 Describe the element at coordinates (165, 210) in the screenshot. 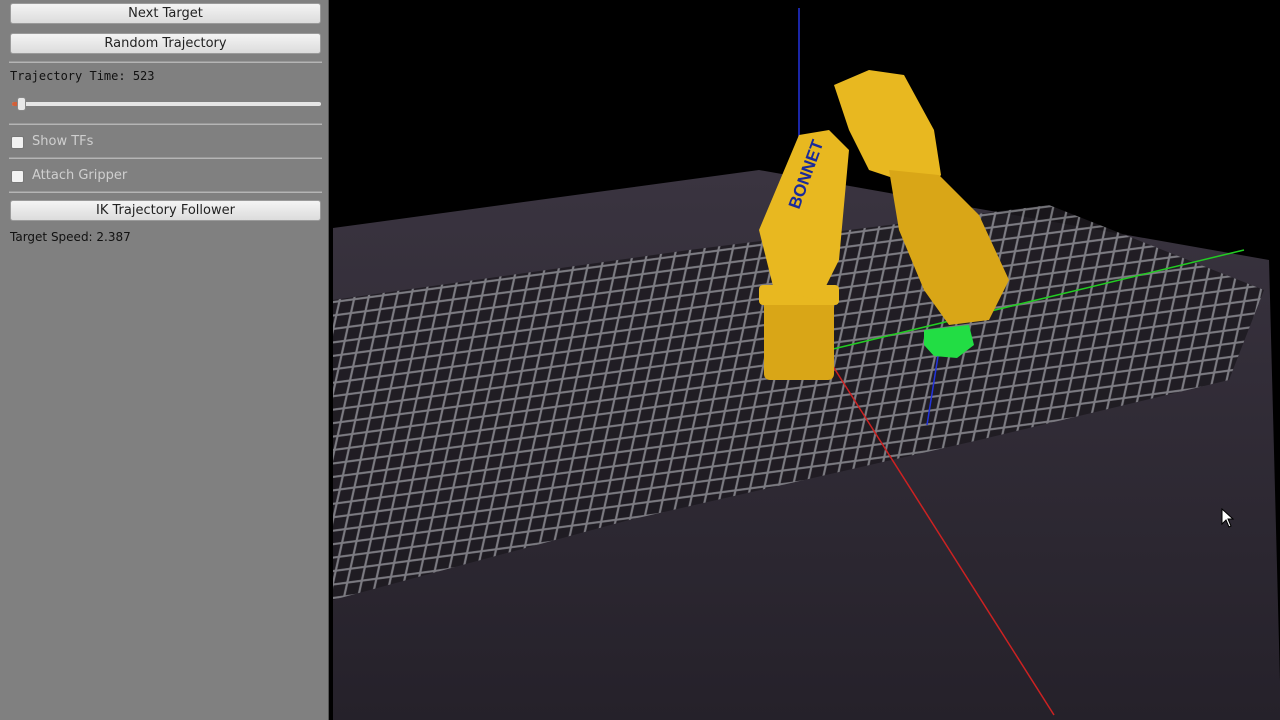

I see `ik-trajectory-follower-button: IK Trajectory Follower` at that location.